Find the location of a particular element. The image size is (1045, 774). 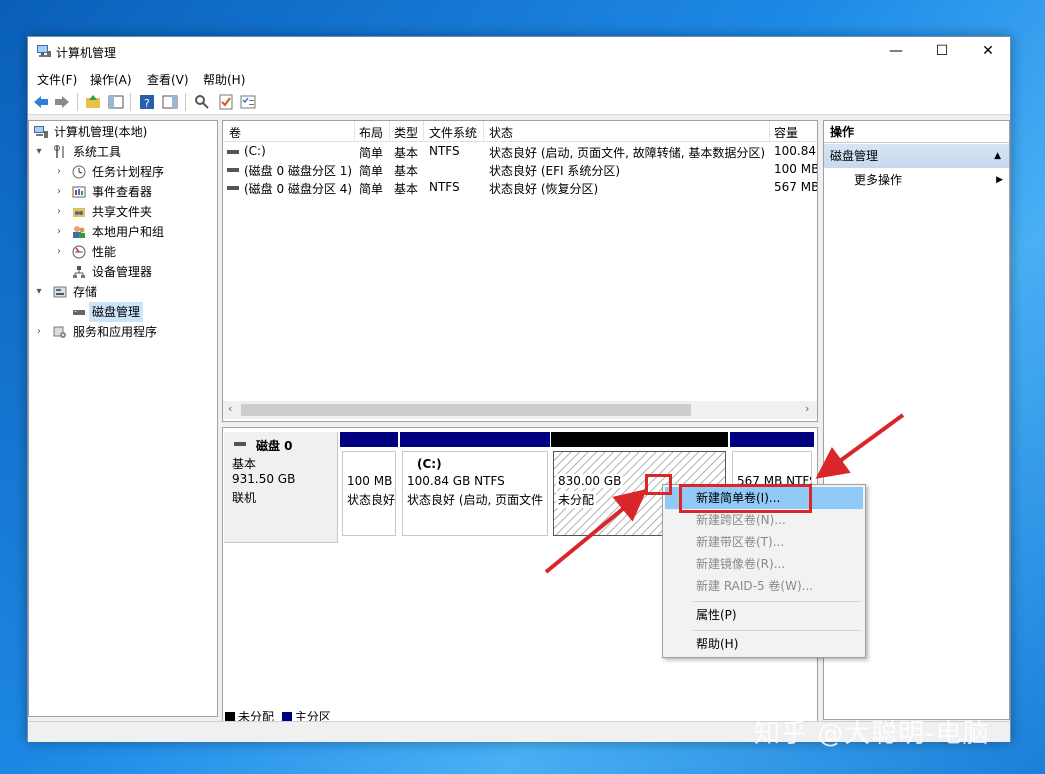

annotation-arrows is located at coordinates (724, 493).